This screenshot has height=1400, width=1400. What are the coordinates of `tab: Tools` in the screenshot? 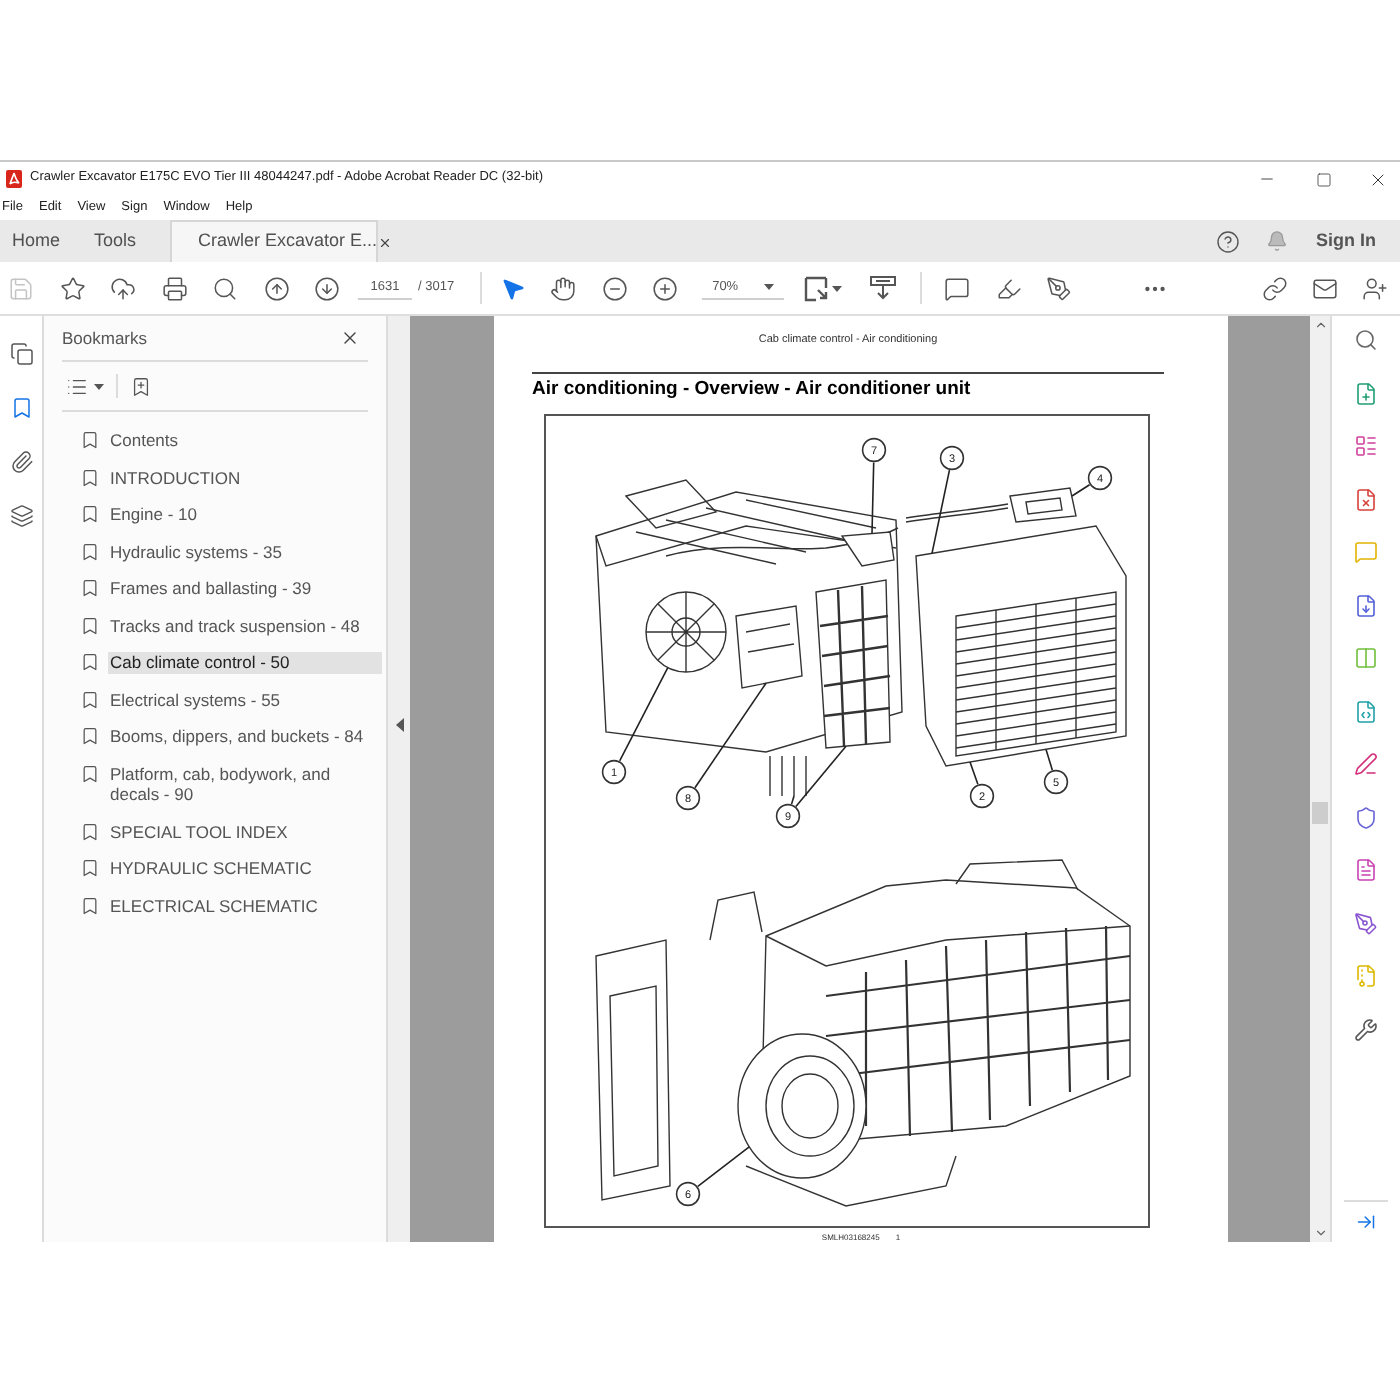 It's located at (115, 241).